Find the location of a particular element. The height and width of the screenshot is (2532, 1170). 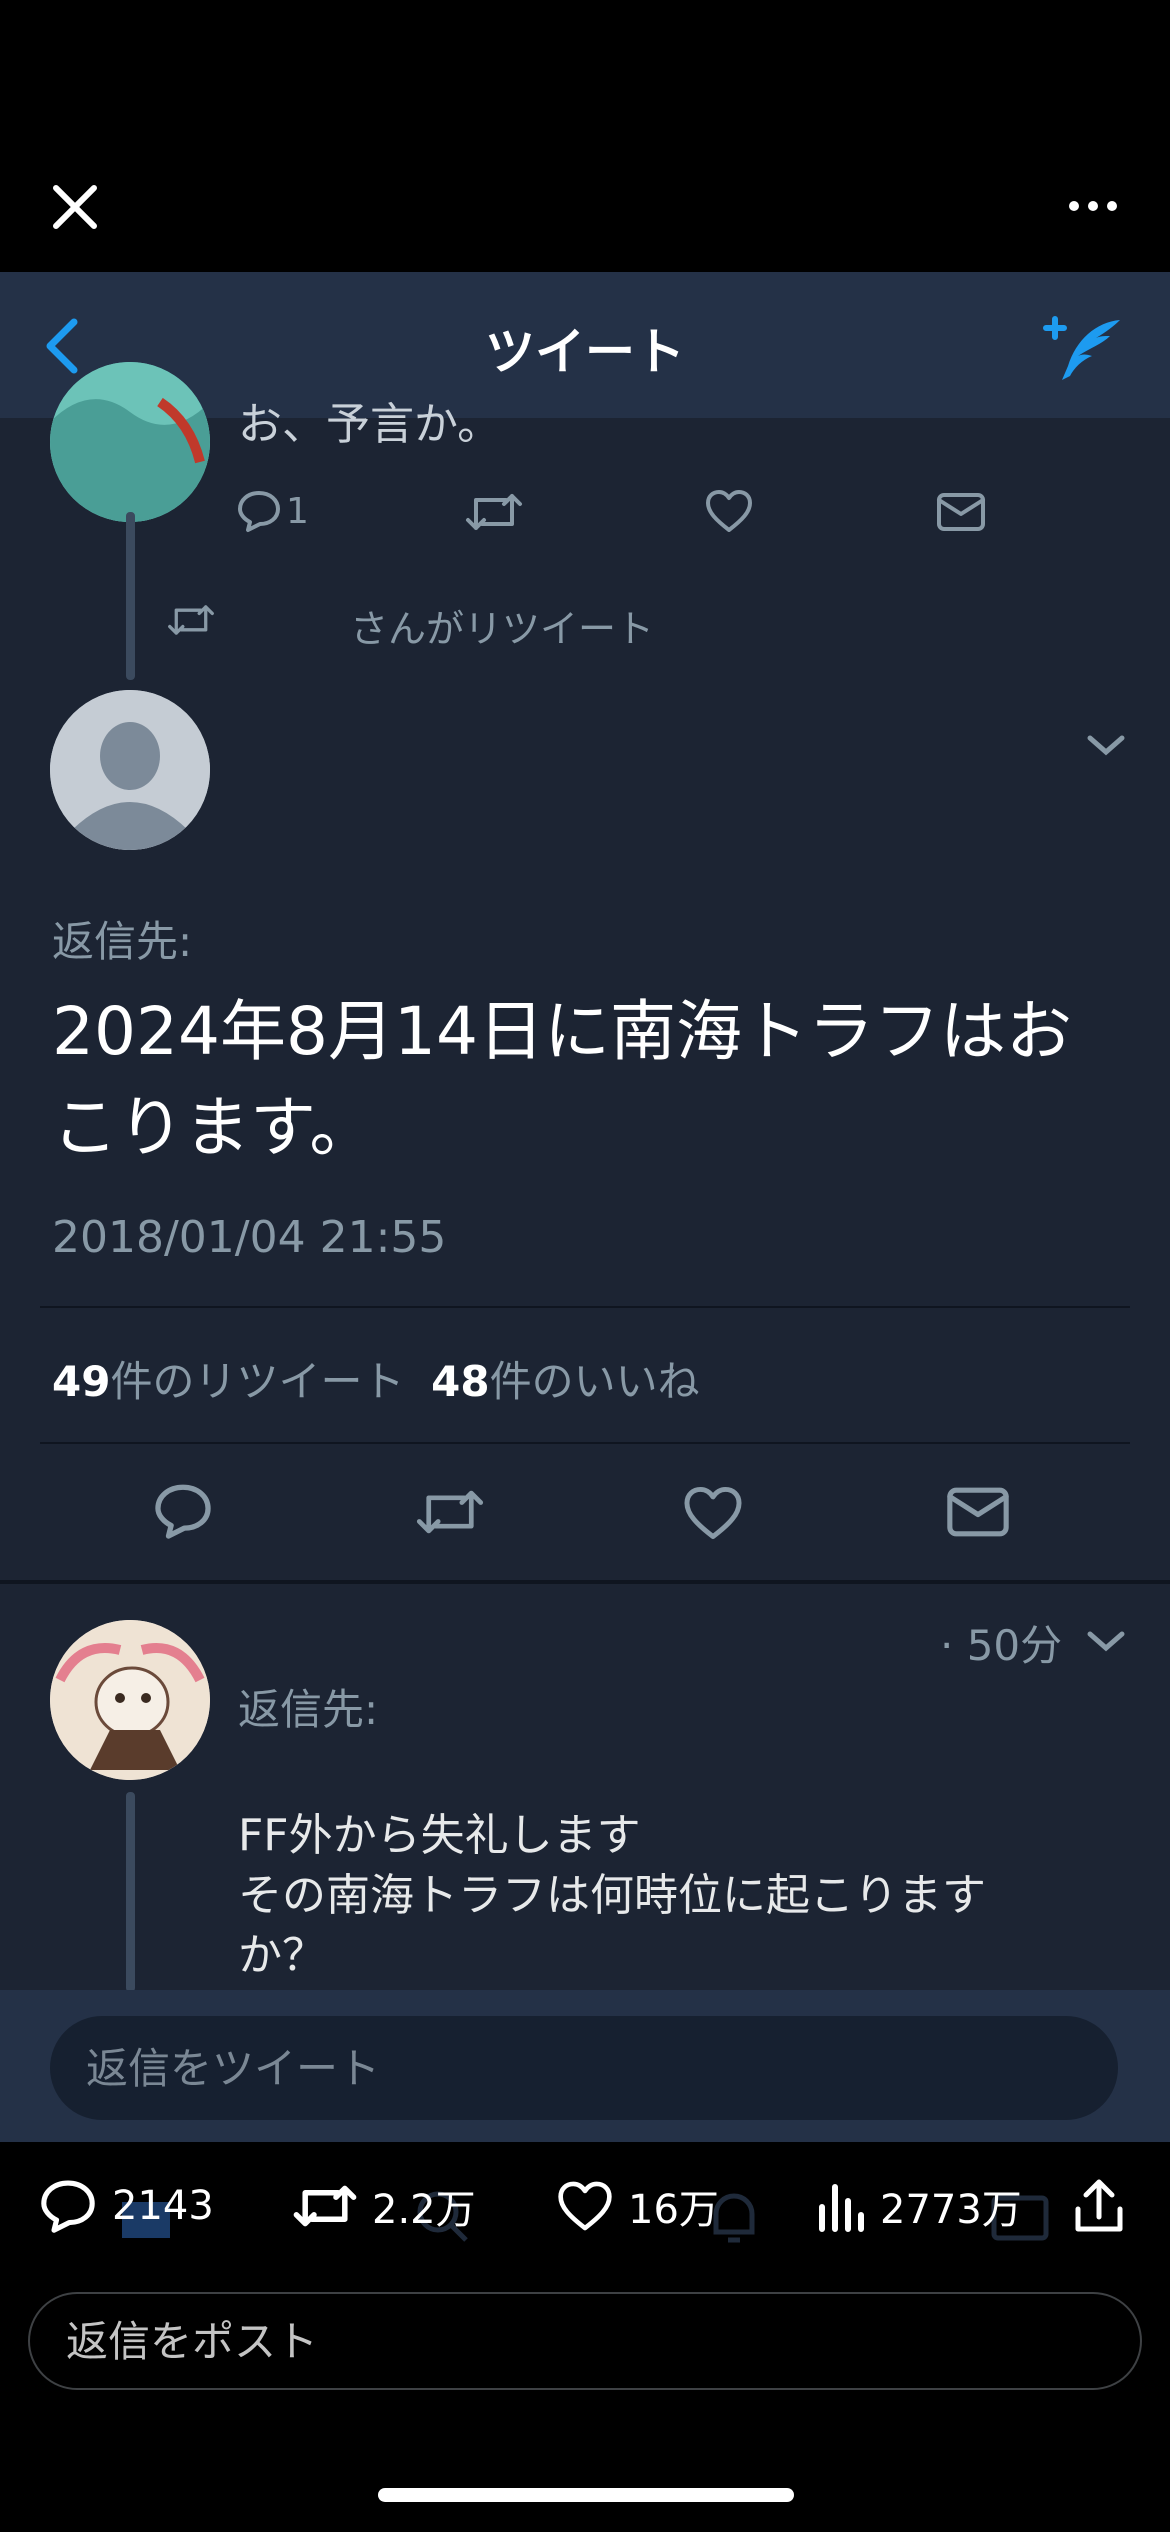

close-icon is located at coordinates (75, 207).